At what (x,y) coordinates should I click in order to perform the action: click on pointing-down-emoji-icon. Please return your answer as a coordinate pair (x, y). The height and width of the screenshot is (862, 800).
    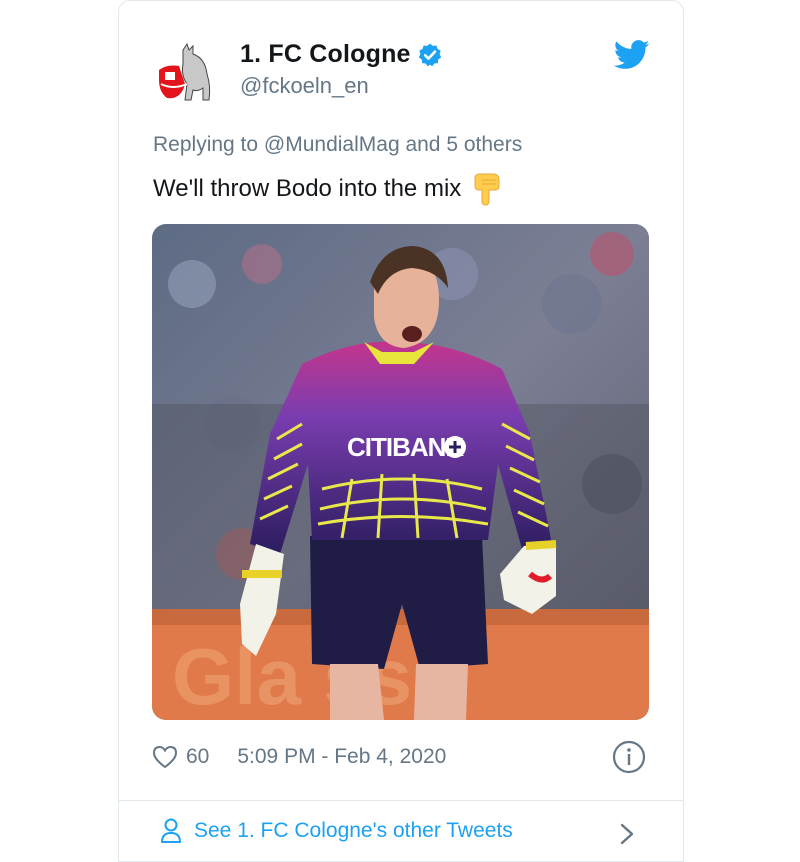
    Looking at the image, I should click on (487, 189).